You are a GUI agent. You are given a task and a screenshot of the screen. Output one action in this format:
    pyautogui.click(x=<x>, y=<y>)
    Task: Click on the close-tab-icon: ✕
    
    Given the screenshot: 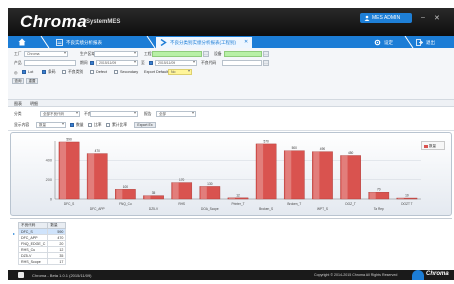 What is the action you would take?
    pyautogui.click(x=246, y=42)
    